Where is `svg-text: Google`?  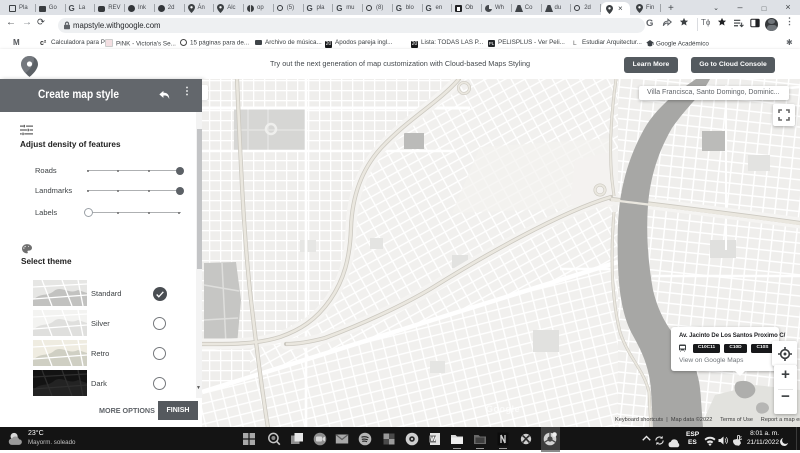 svg-text: Google is located at coordinates (503, 409).